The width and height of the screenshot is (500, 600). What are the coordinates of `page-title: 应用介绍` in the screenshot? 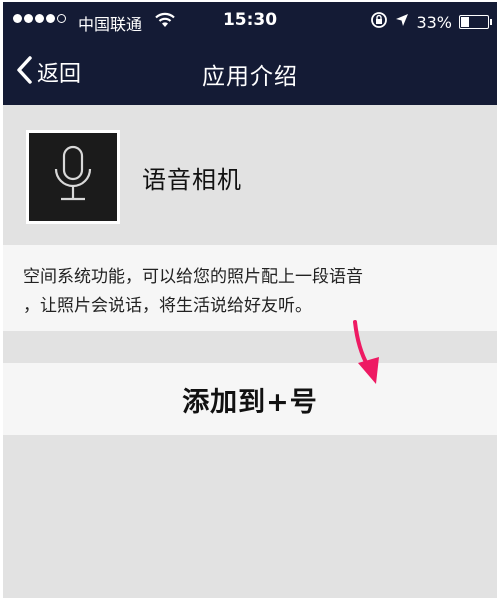 It's located at (250, 77).